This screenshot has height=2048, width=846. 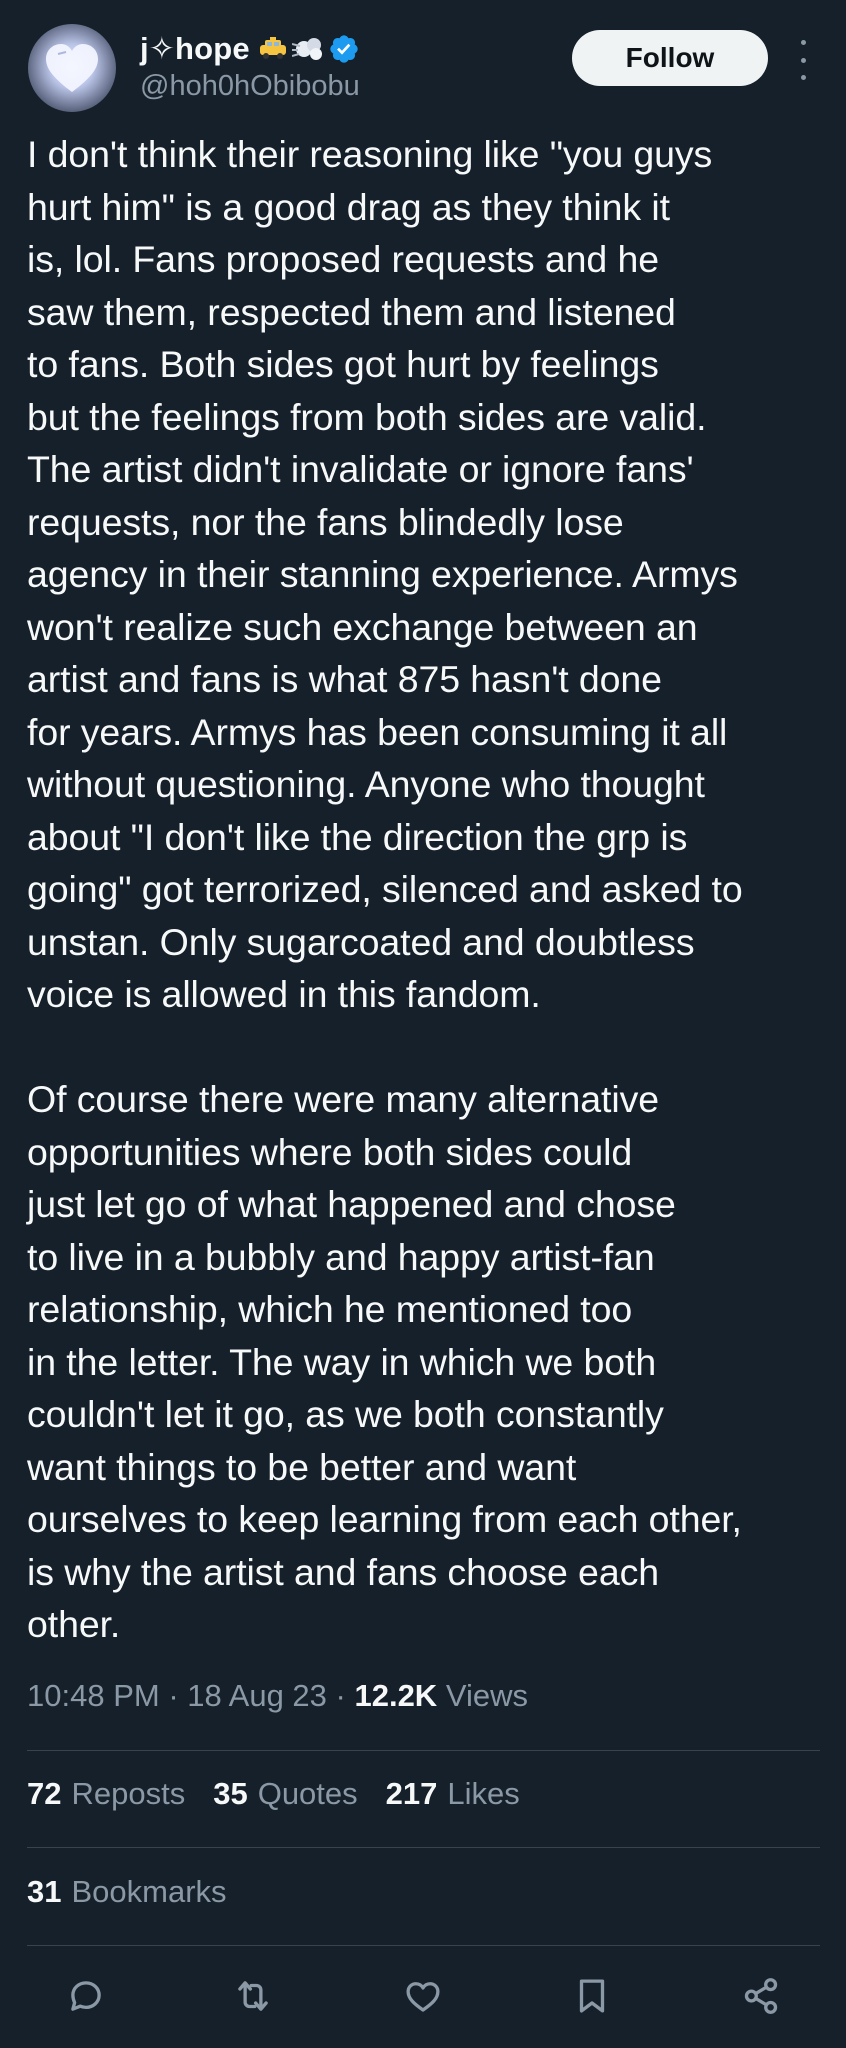 What do you see at coordinates (250, 86) in the screenshot?
I see `user-handle: @hoh0hObibobu` at bounding box center [250, 86].